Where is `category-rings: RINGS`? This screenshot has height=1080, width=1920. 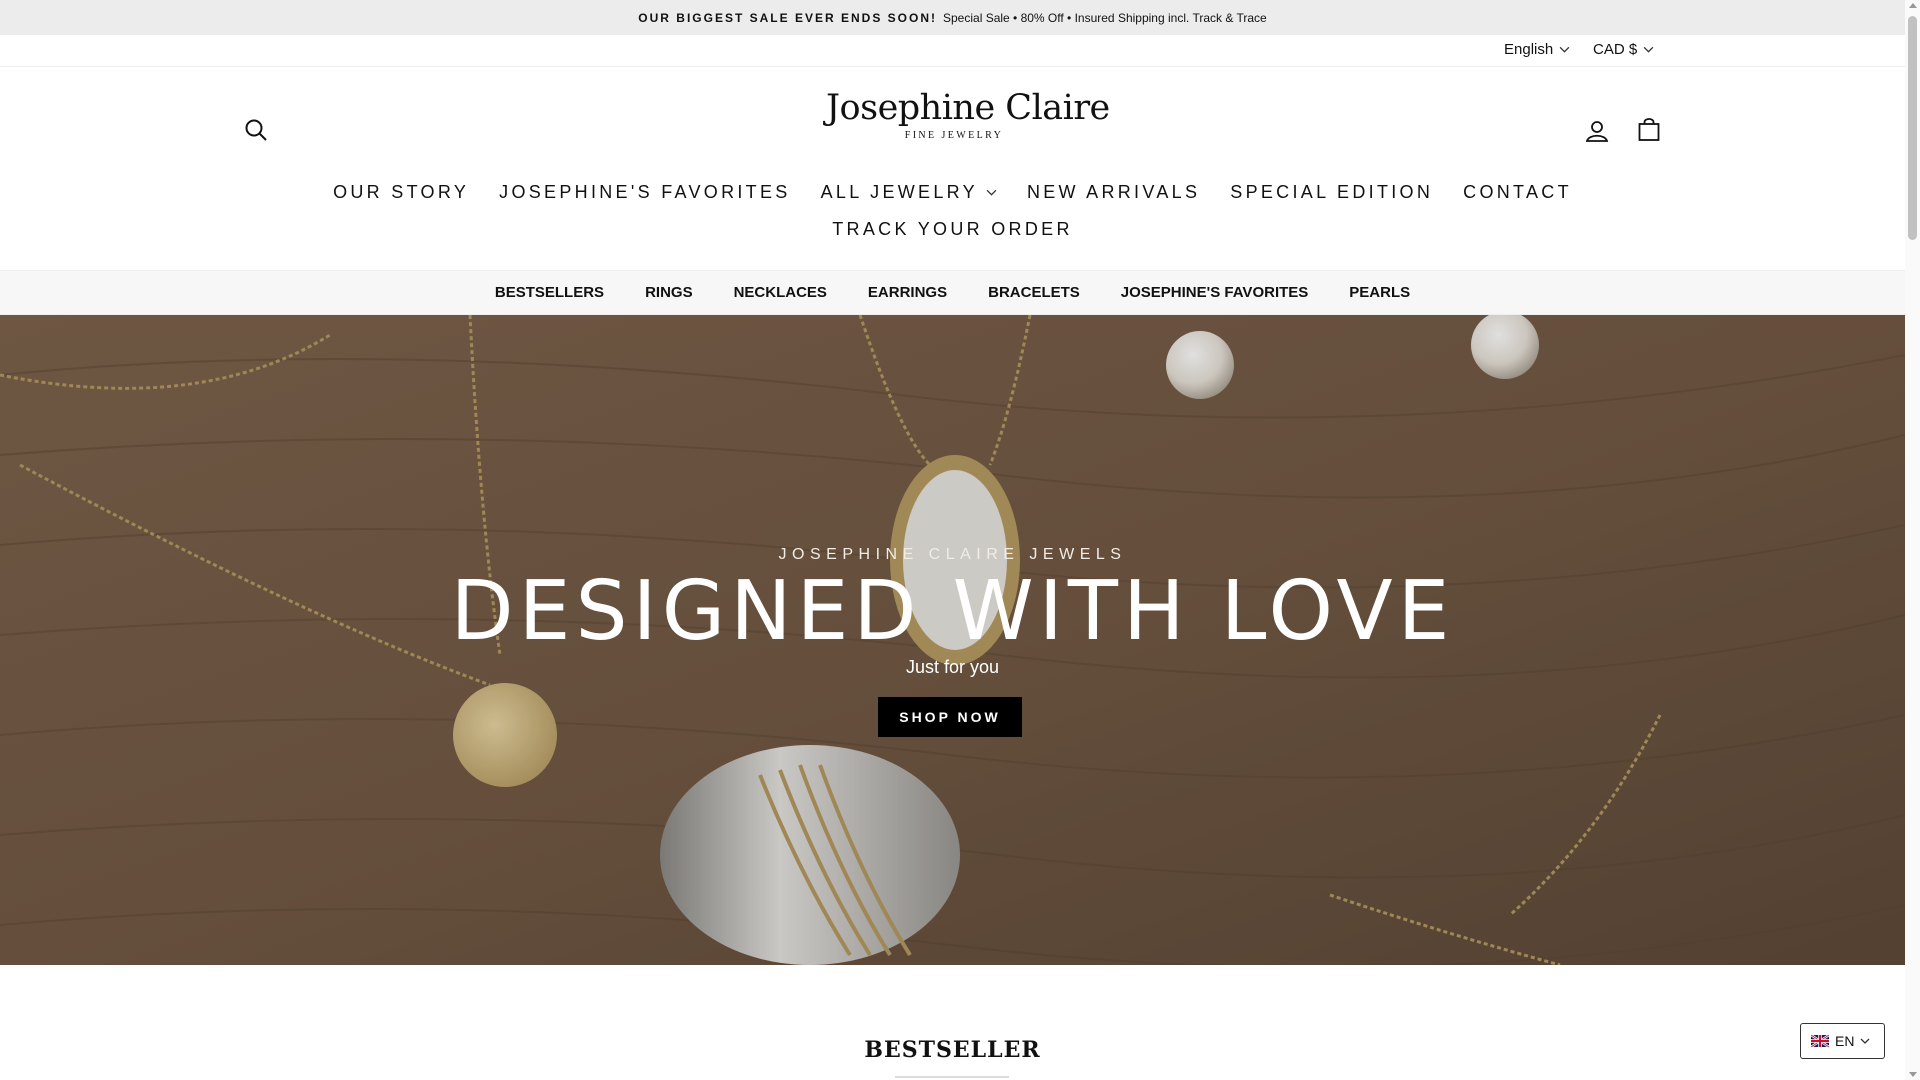 category-rings: RINGS is located at coordinates (669, 292).